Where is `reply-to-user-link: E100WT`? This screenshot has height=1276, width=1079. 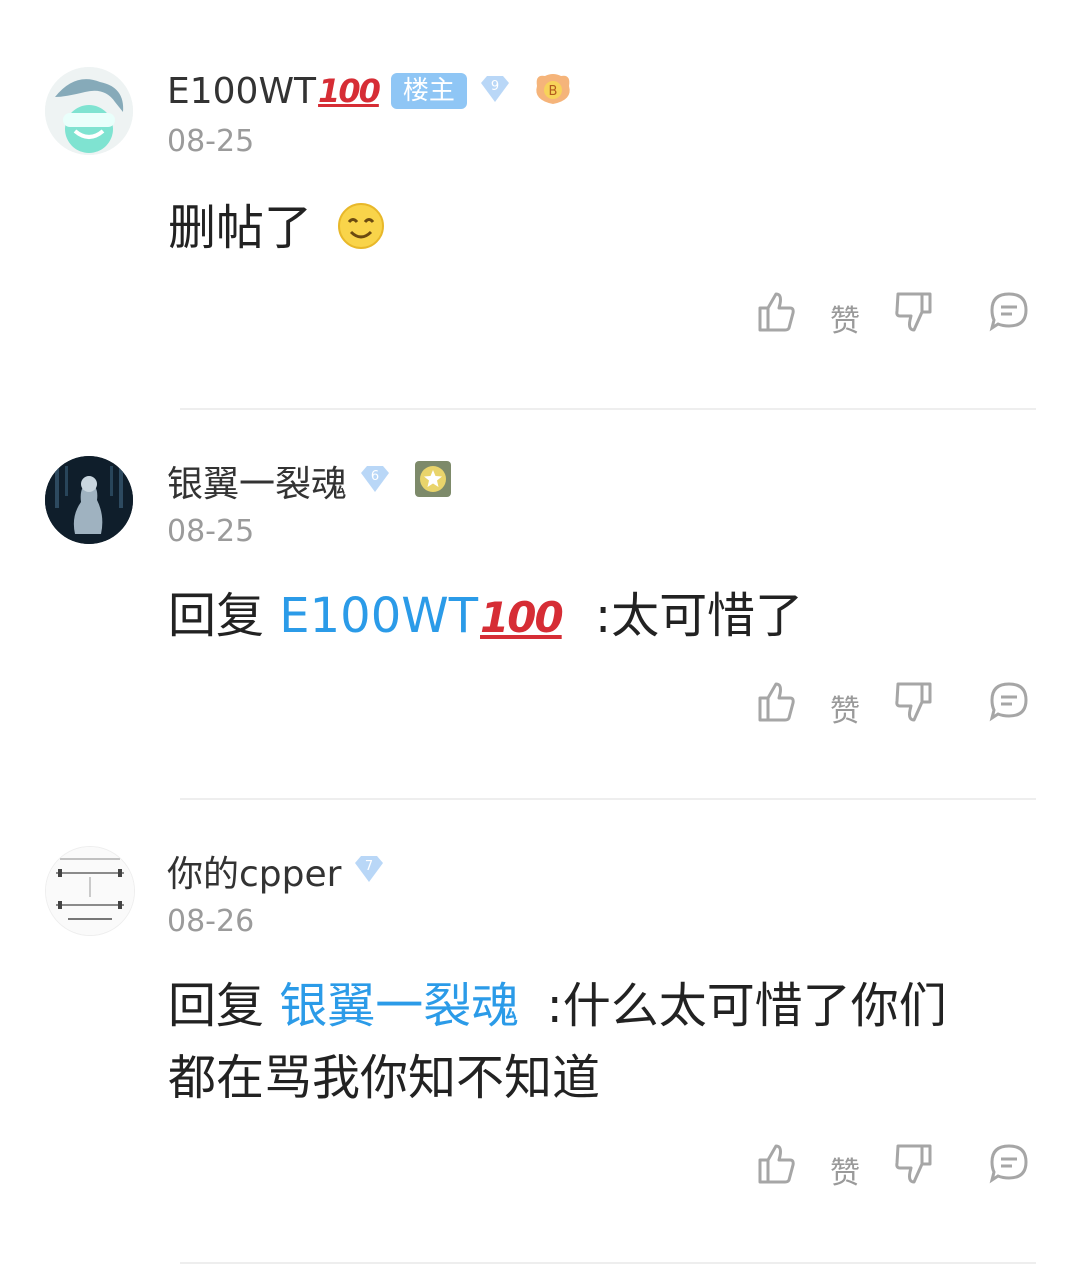 reply-to-user-link: E100WT is located at coordinates (378, 616).